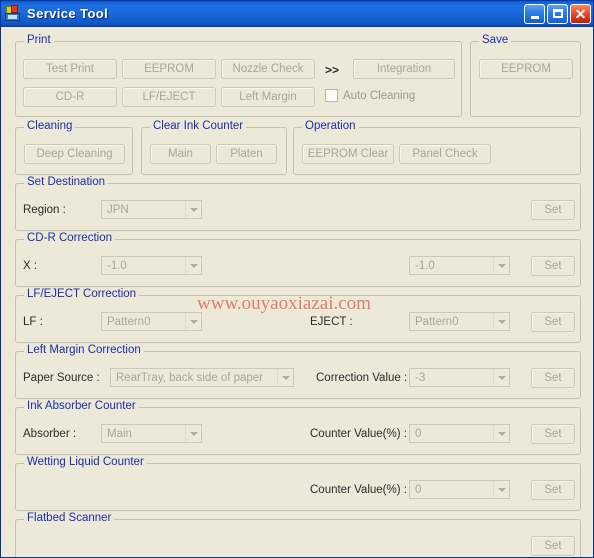  What do you see at coordinates (553, 434) in the screenshot?
I see `ink-absorber-counter-set-button: Set` at bounding box center [553, 434].